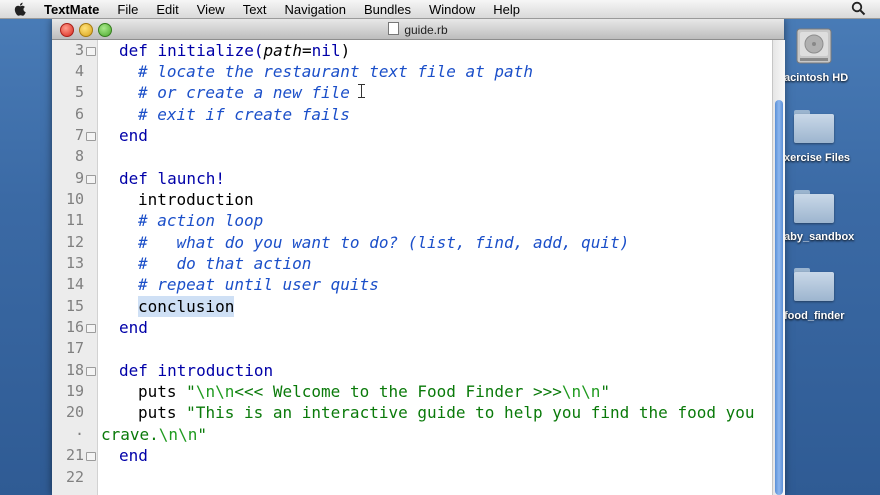 The height and width of the screenshot is (495, 880). I want to click on scrollbar-thumb, so click(779, 297).